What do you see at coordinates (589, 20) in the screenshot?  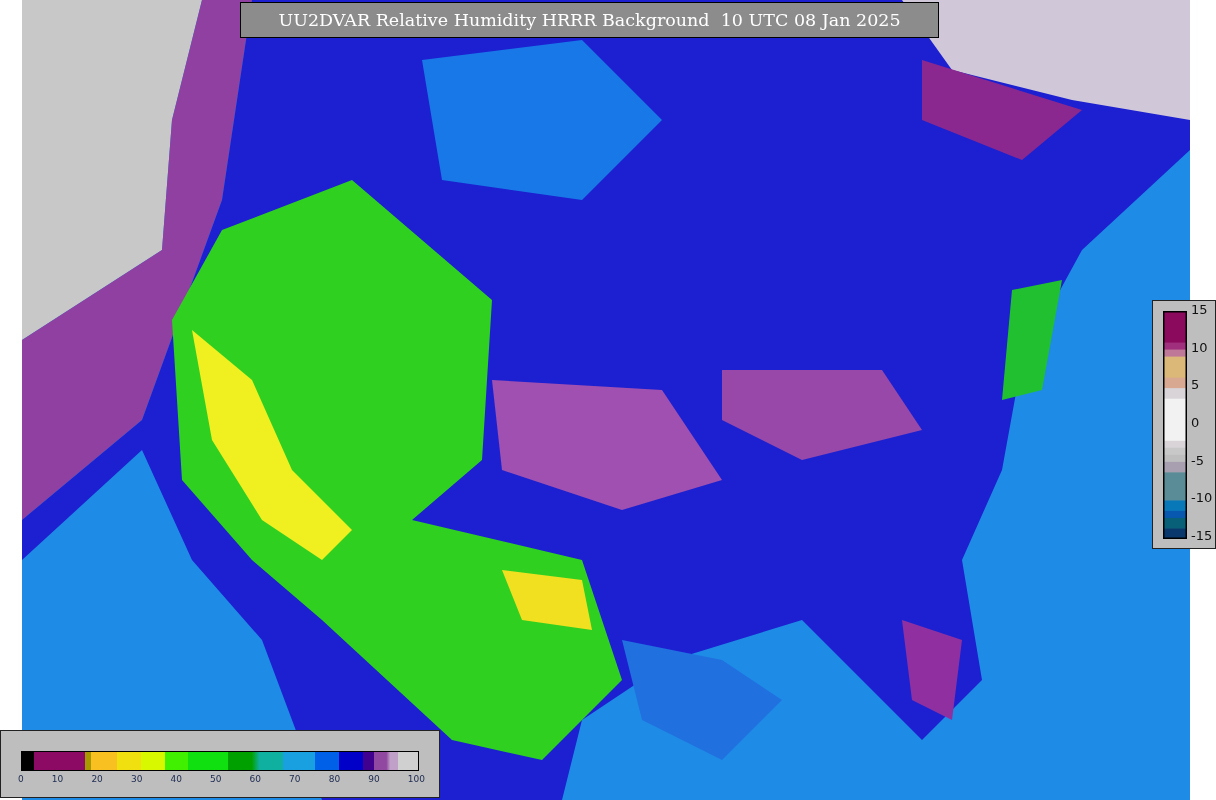 I see `map-title: UU2DVAR Relative Humidity HRRR Background 10 UTC 08 Jan 2025` at bounding box center [589, 20].